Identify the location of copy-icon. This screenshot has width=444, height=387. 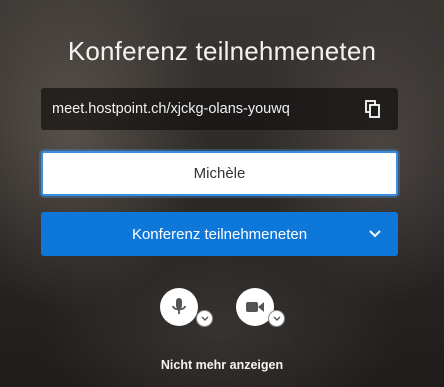
(372, 109).